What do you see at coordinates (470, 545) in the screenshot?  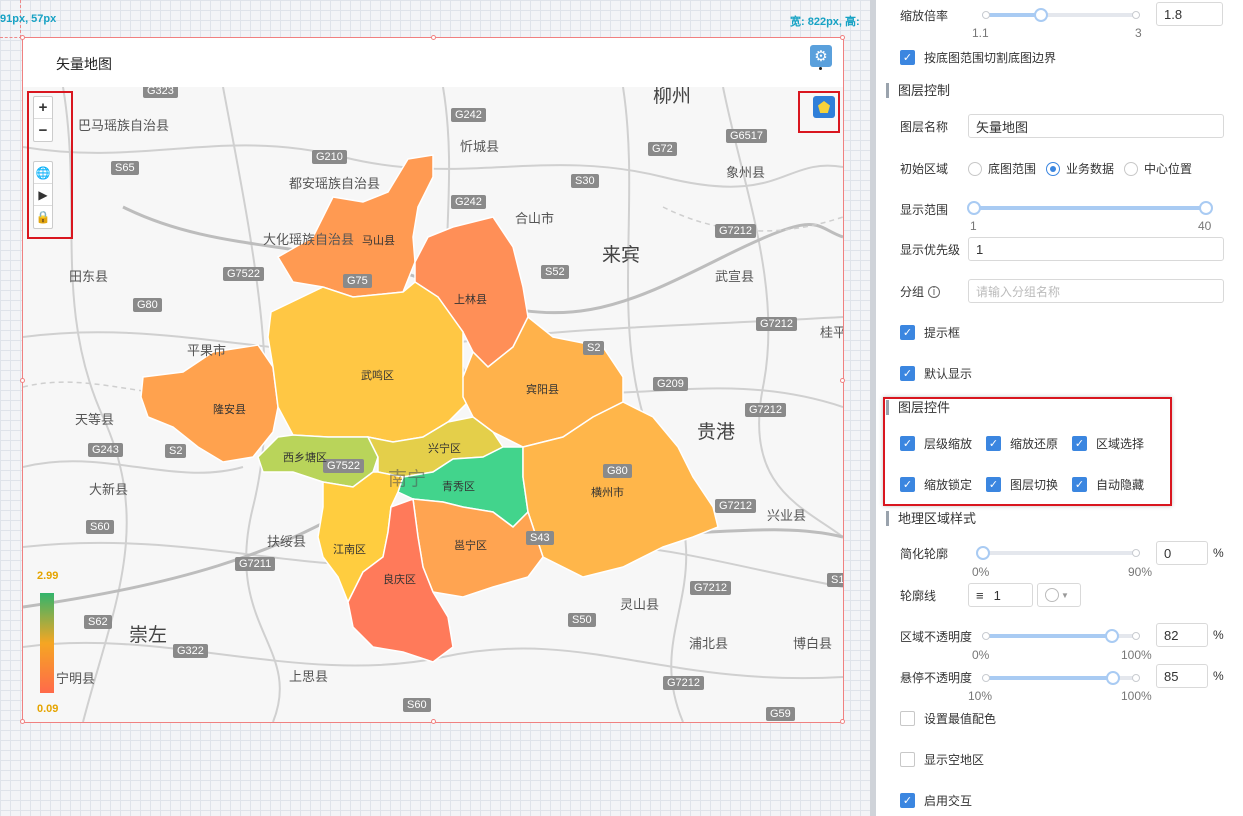 I see `region-label: 邕宁区` at bounding box center [470, 545].